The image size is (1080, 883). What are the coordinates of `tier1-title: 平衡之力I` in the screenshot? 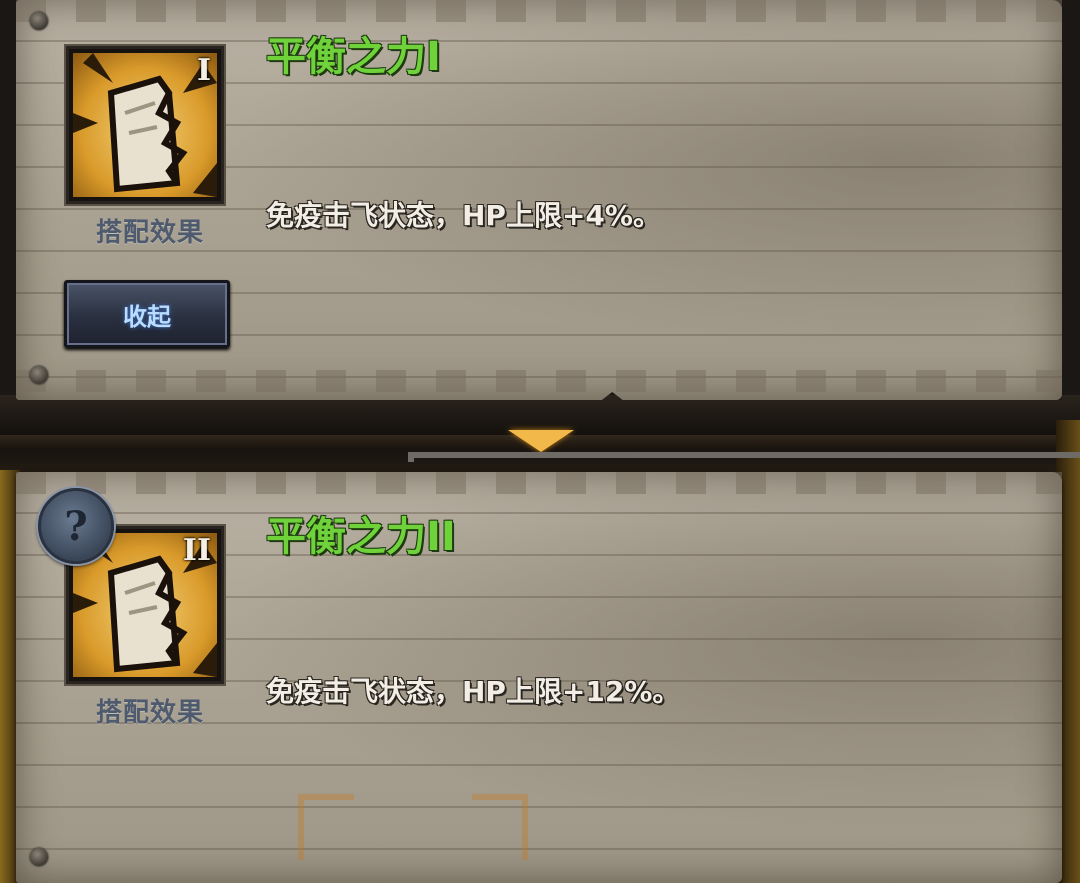 It's located at (353, 57).